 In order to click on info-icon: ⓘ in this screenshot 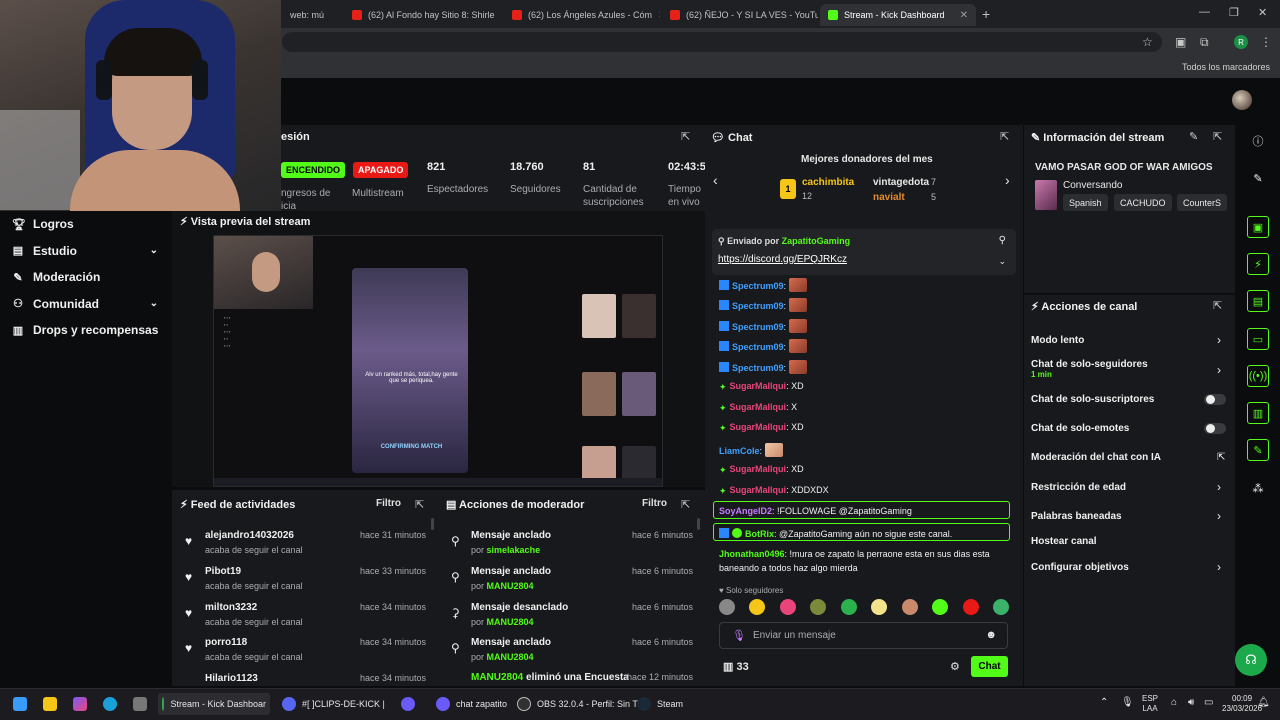, I will do `click(1258, 141)`.